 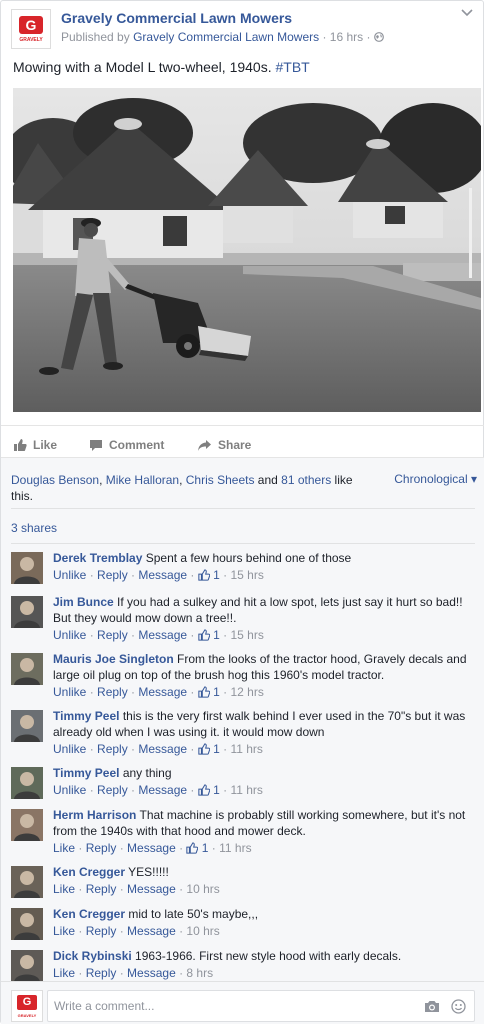 I want to click on comment-sort-dropdown: Chronological ▾, so click(x=435, y=479).